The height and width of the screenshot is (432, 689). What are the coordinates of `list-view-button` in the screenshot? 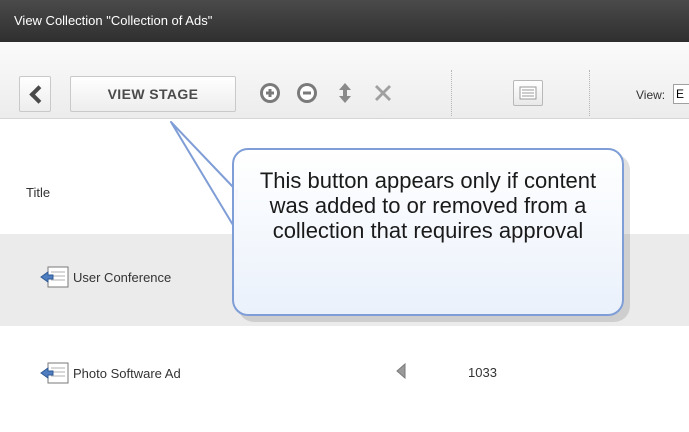 It's located at (528, 93).